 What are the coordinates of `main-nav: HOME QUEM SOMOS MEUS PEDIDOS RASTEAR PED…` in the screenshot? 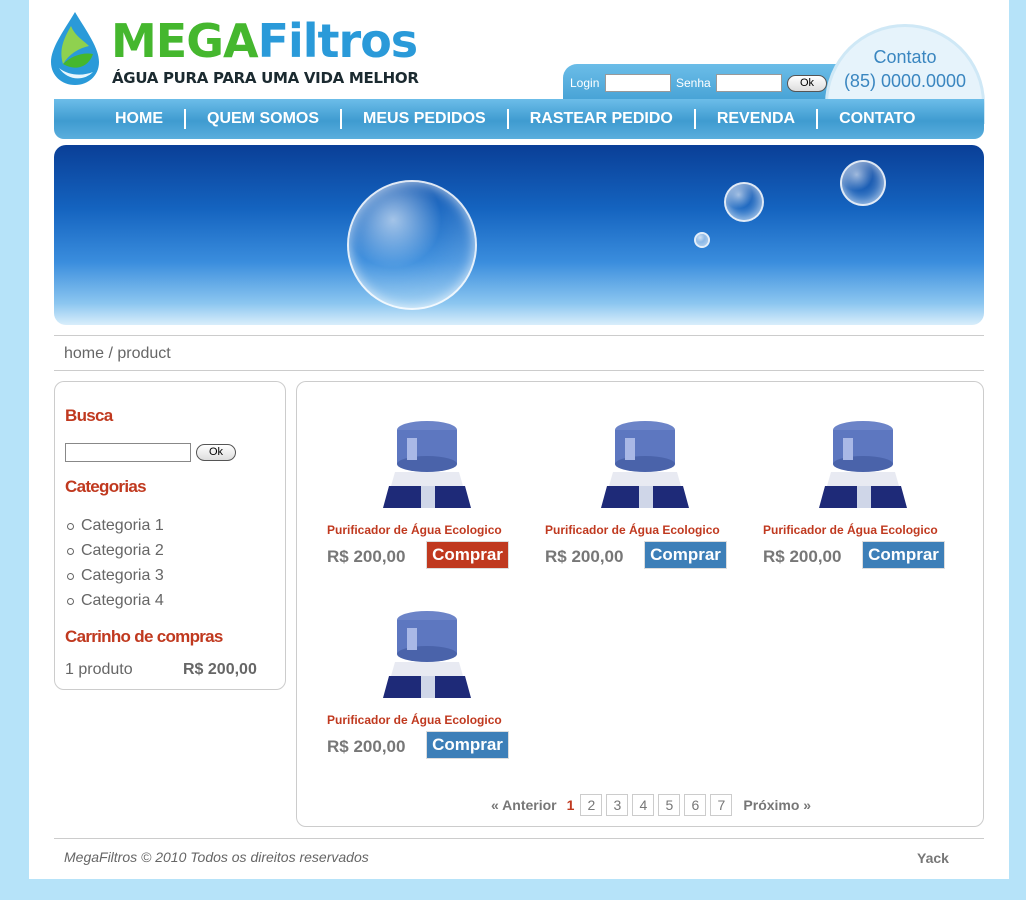 It's located at (519, 119).